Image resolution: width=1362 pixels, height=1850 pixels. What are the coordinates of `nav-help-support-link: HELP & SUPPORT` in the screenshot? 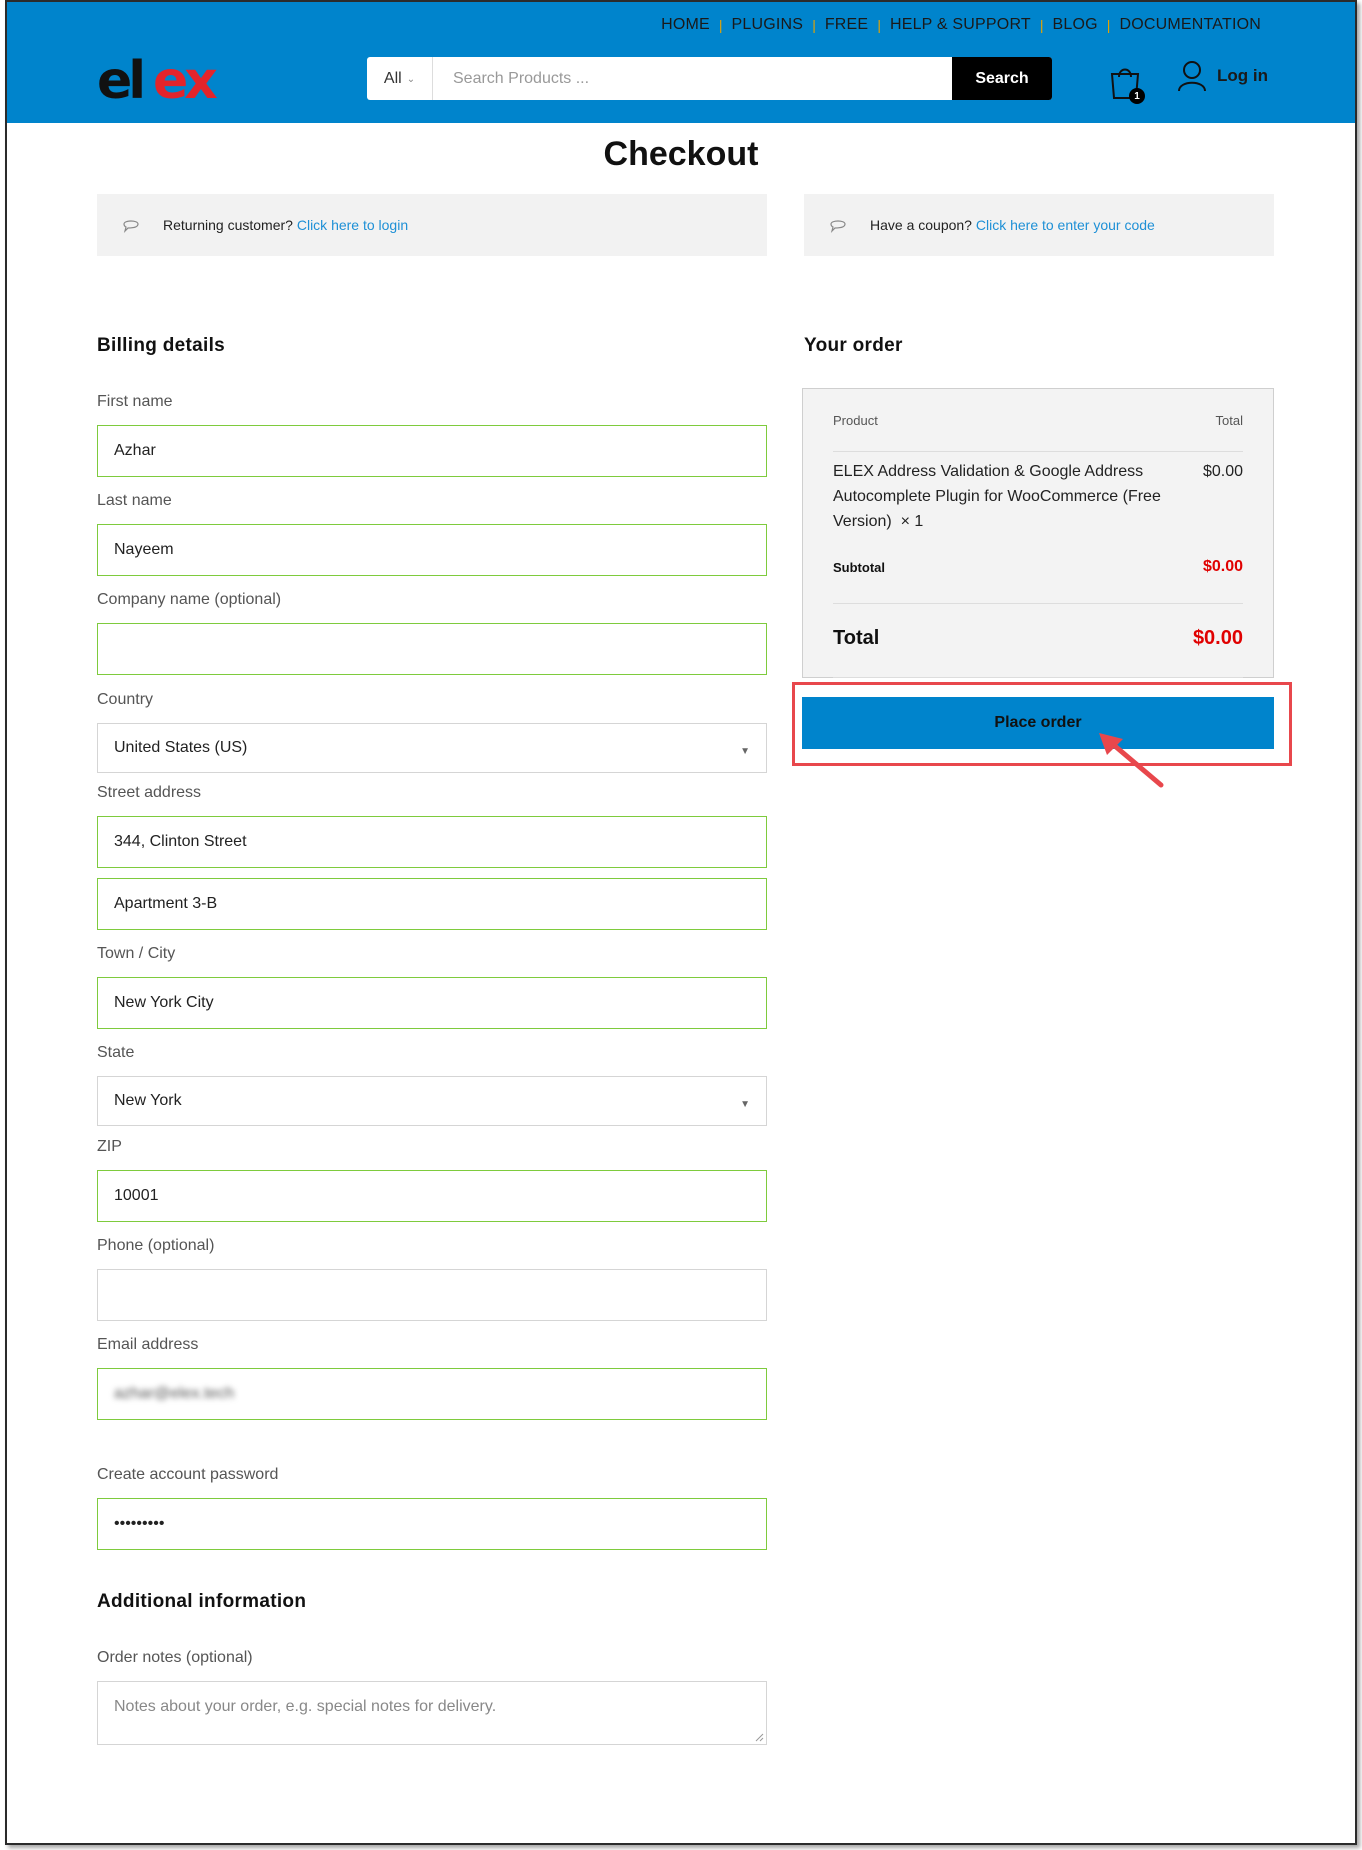 It's located at (960, 25).